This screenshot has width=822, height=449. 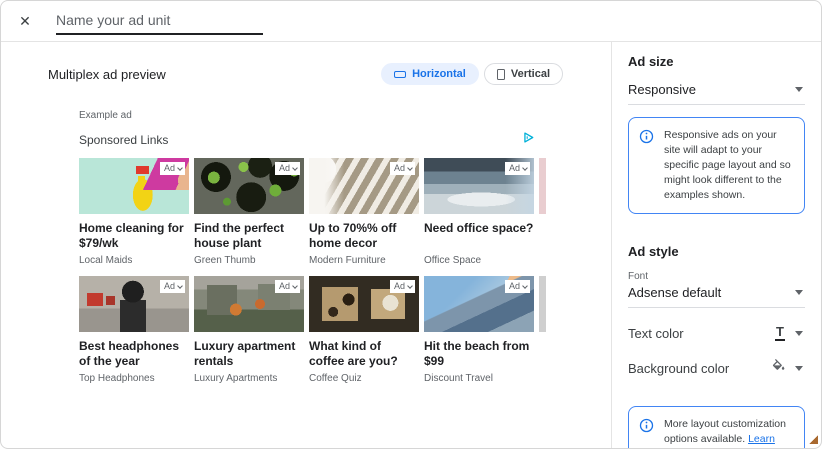 I want to click on ad-advertiser: Discount Travel, so click(x=458, y=378).